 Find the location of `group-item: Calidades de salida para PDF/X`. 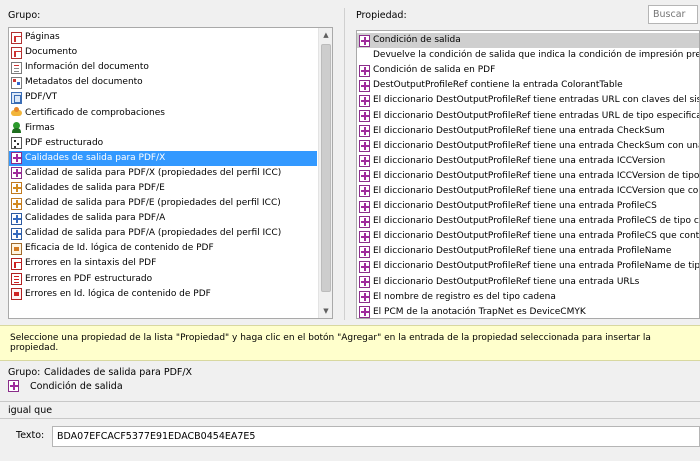

group-item: Calidades de salida para PDF/X is located at coordinates (163, 158).